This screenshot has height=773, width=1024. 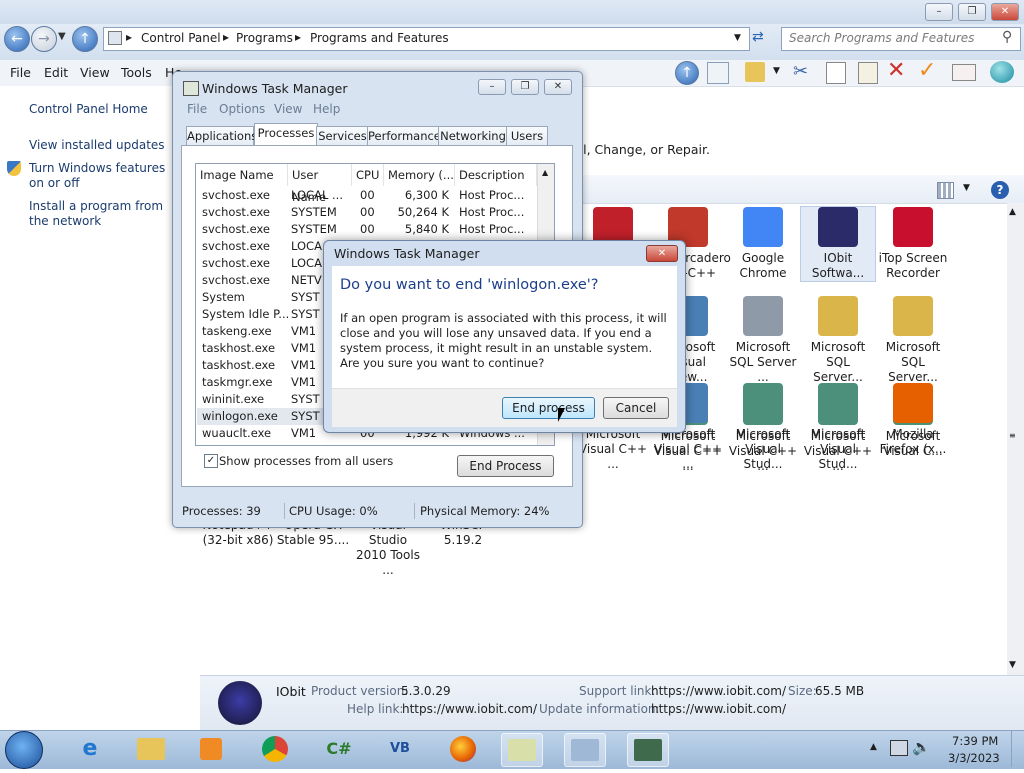 I want to click on support-link-value: https://www.iobit.com/, so click(x=718, y=691).